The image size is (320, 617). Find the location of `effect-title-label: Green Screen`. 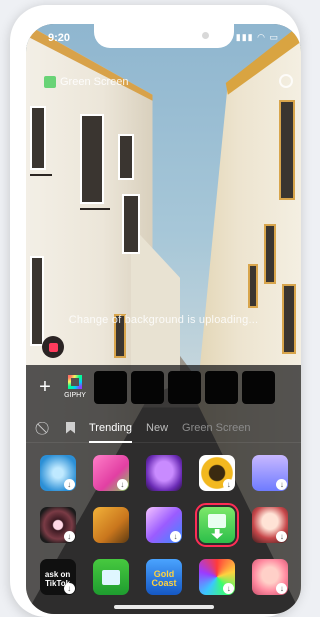

effect-title-label: Green Screen is located at coordinates (94, 82).